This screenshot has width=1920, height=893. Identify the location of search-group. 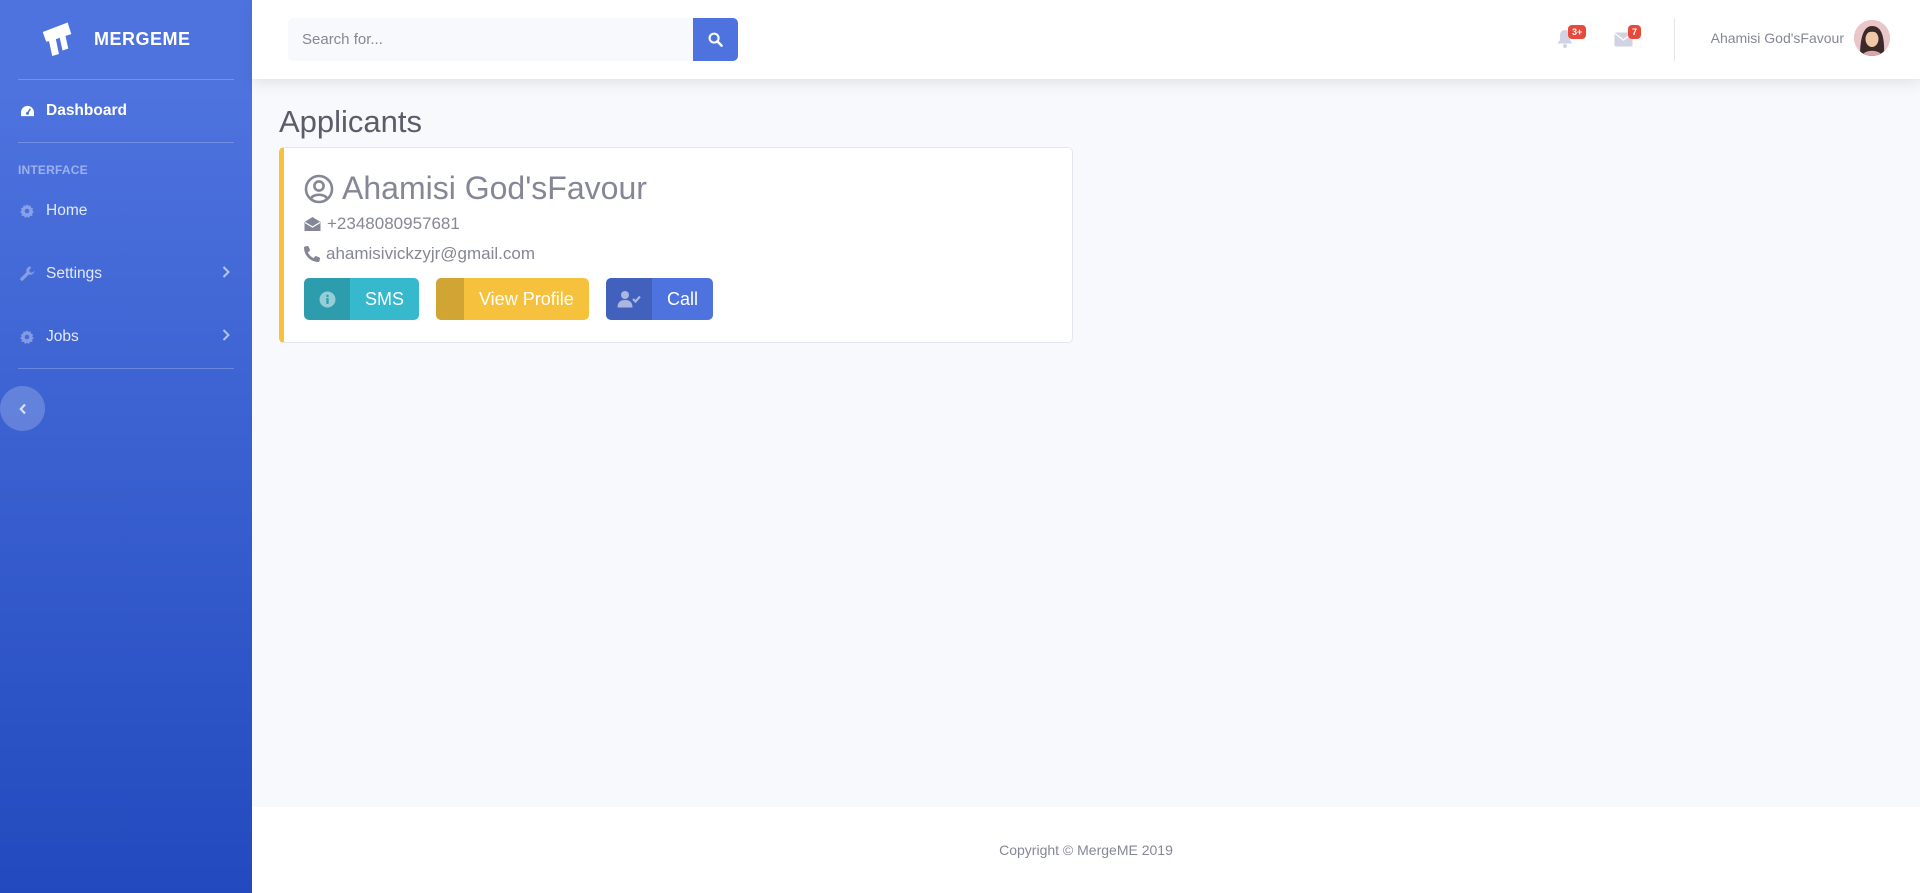
(513, 39).